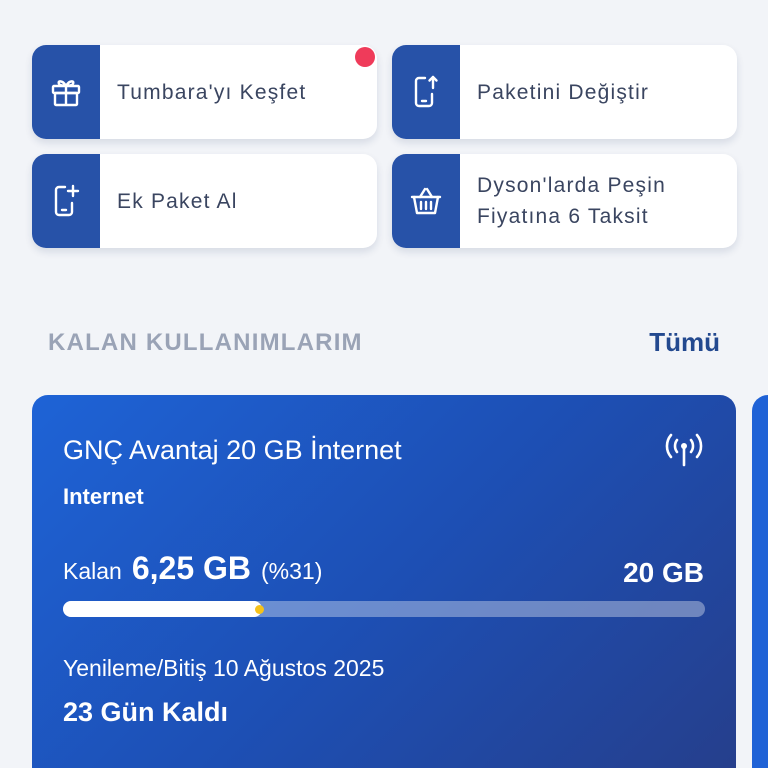  What do you see at coordinates (663, 572) in the screenshot?
I see `total-quota: 20 GB` at bounding box center [663, 572].